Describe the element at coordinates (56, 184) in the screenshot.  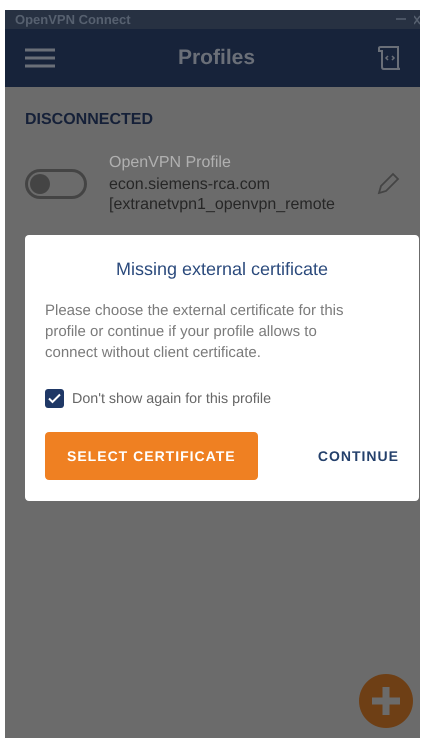
I see `connection-toggle` at that location.